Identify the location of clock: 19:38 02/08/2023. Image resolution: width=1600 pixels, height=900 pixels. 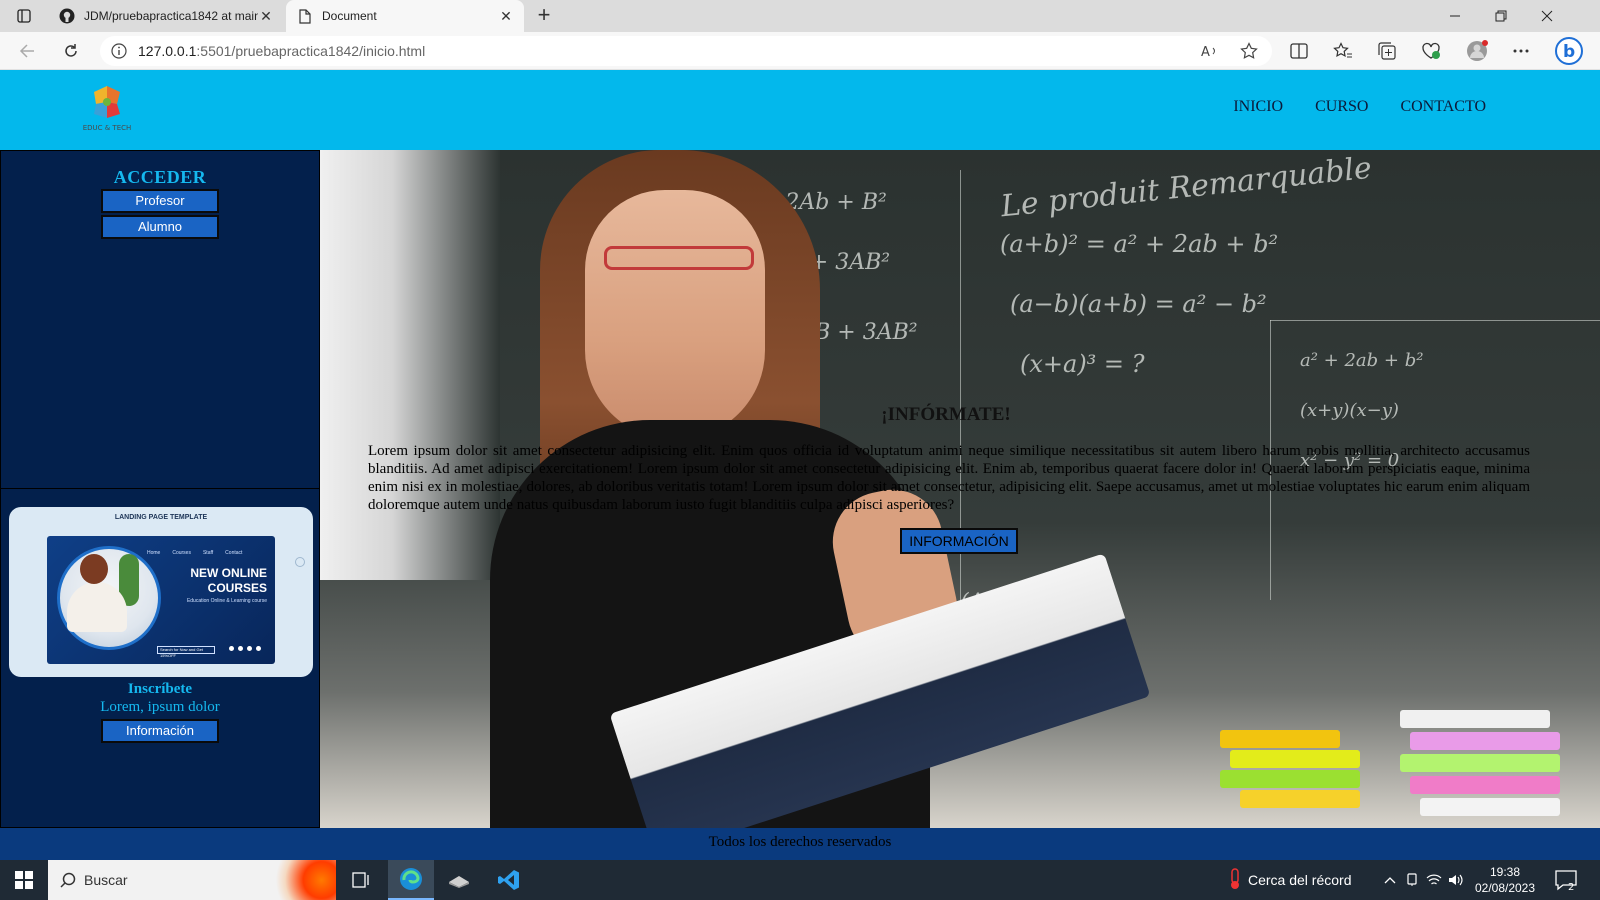
(1505, 880).